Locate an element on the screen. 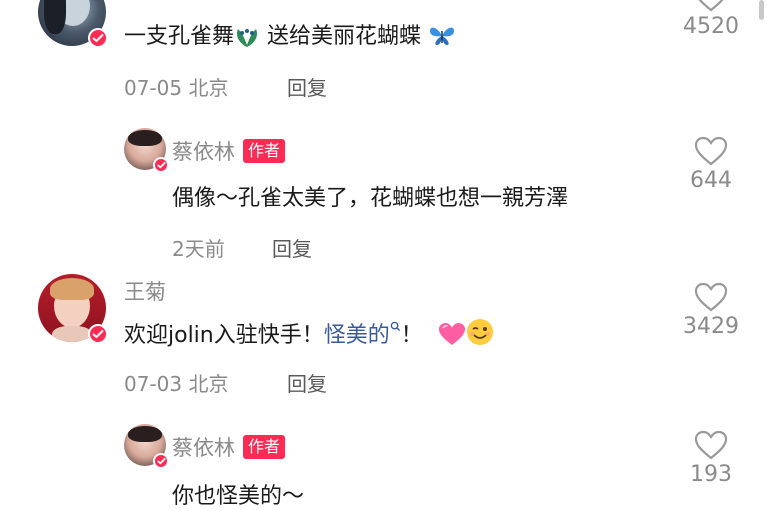 This screenshot has height=510, width=768. like-count: 3429 is located at coordinates (711, 326).